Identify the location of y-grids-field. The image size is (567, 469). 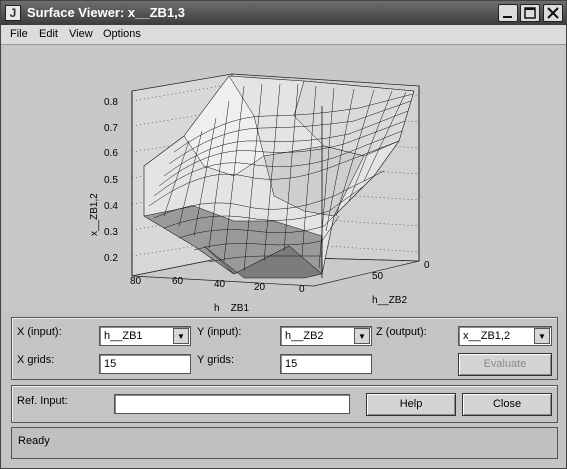
(326, 364).